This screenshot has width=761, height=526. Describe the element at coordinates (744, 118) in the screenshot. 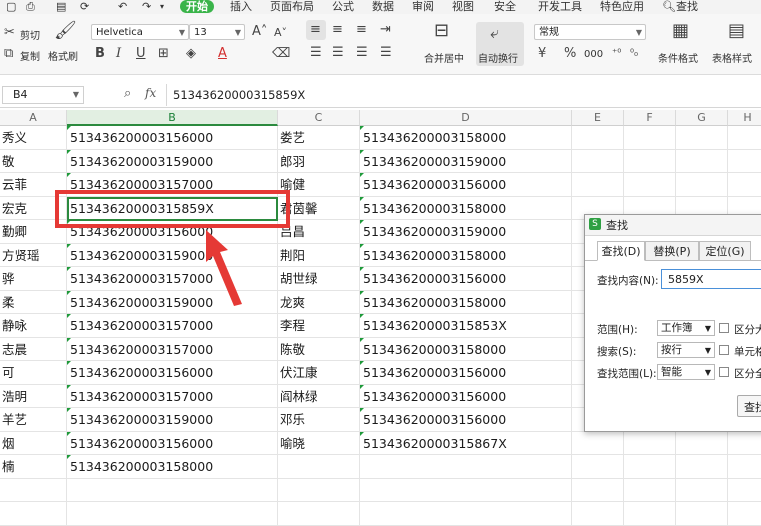

I see `column-header-h: H` at that location.